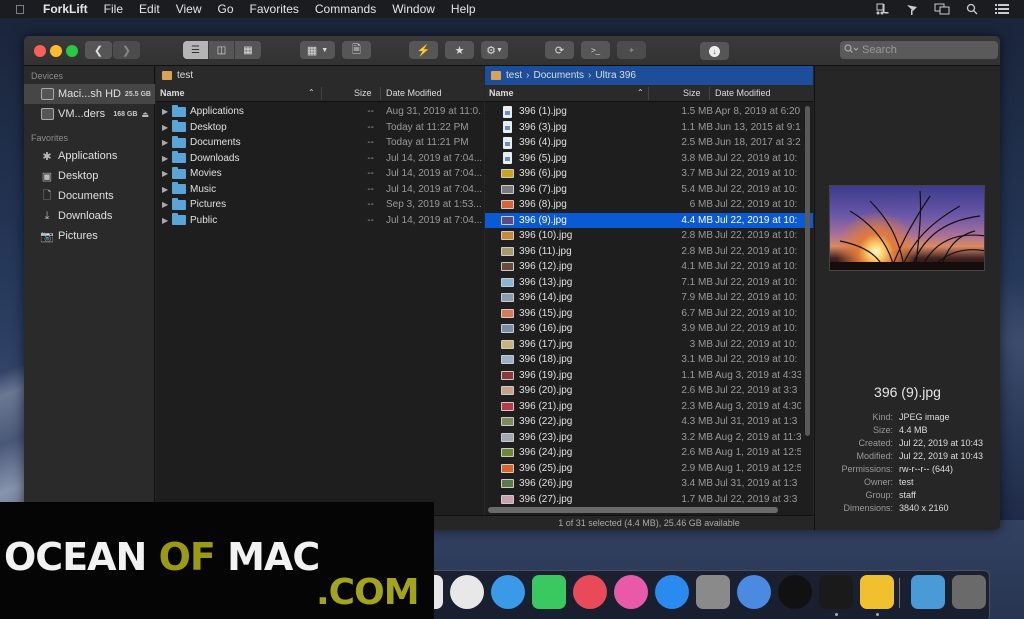 The height and width of the screenshot is (619, 1024). Describe the element at coordinates (649, 190) in the screenshot. I see `table-row: 396 (7).jpg 5.4 MB Jul 22, 2019 at 10:` at that location.